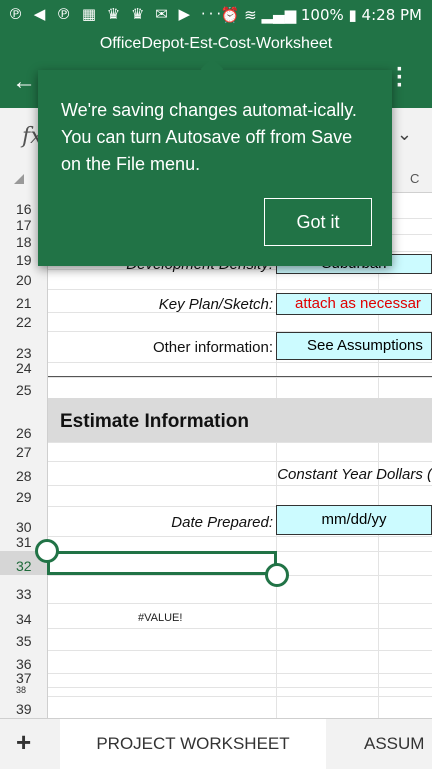 The image size is (432, 769). I want to click on got-it-button: Got it, so click(318, 222).